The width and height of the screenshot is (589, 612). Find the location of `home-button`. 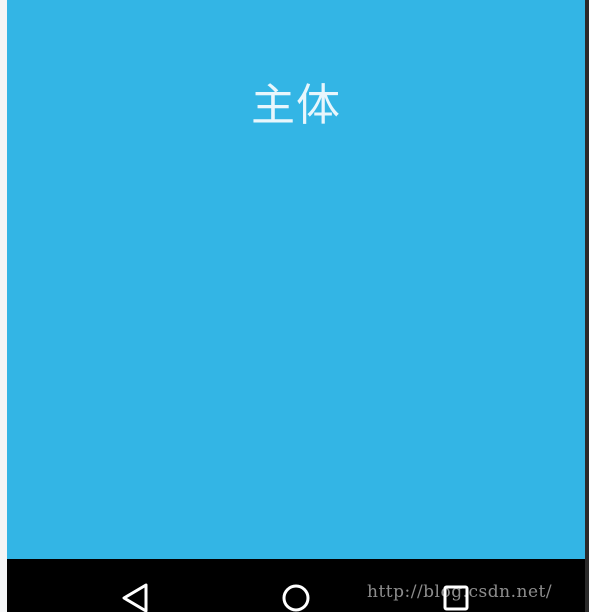

home-button is located at coordinates (296, 596).